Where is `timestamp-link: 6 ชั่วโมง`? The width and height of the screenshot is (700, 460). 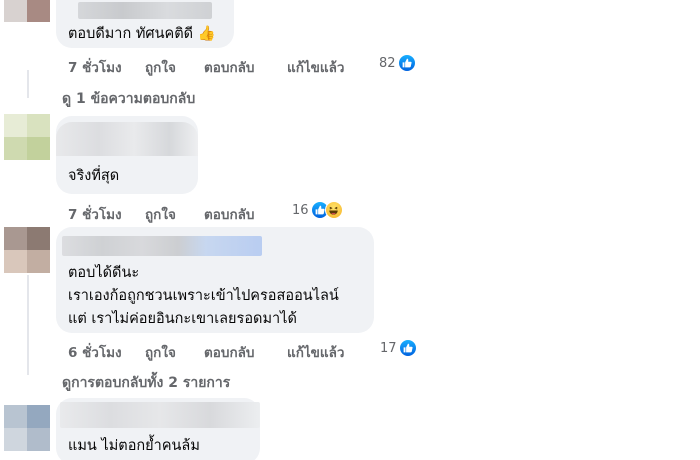 timestamp-link: 6 ชั่วโมง is located at coordinates (95, 352).